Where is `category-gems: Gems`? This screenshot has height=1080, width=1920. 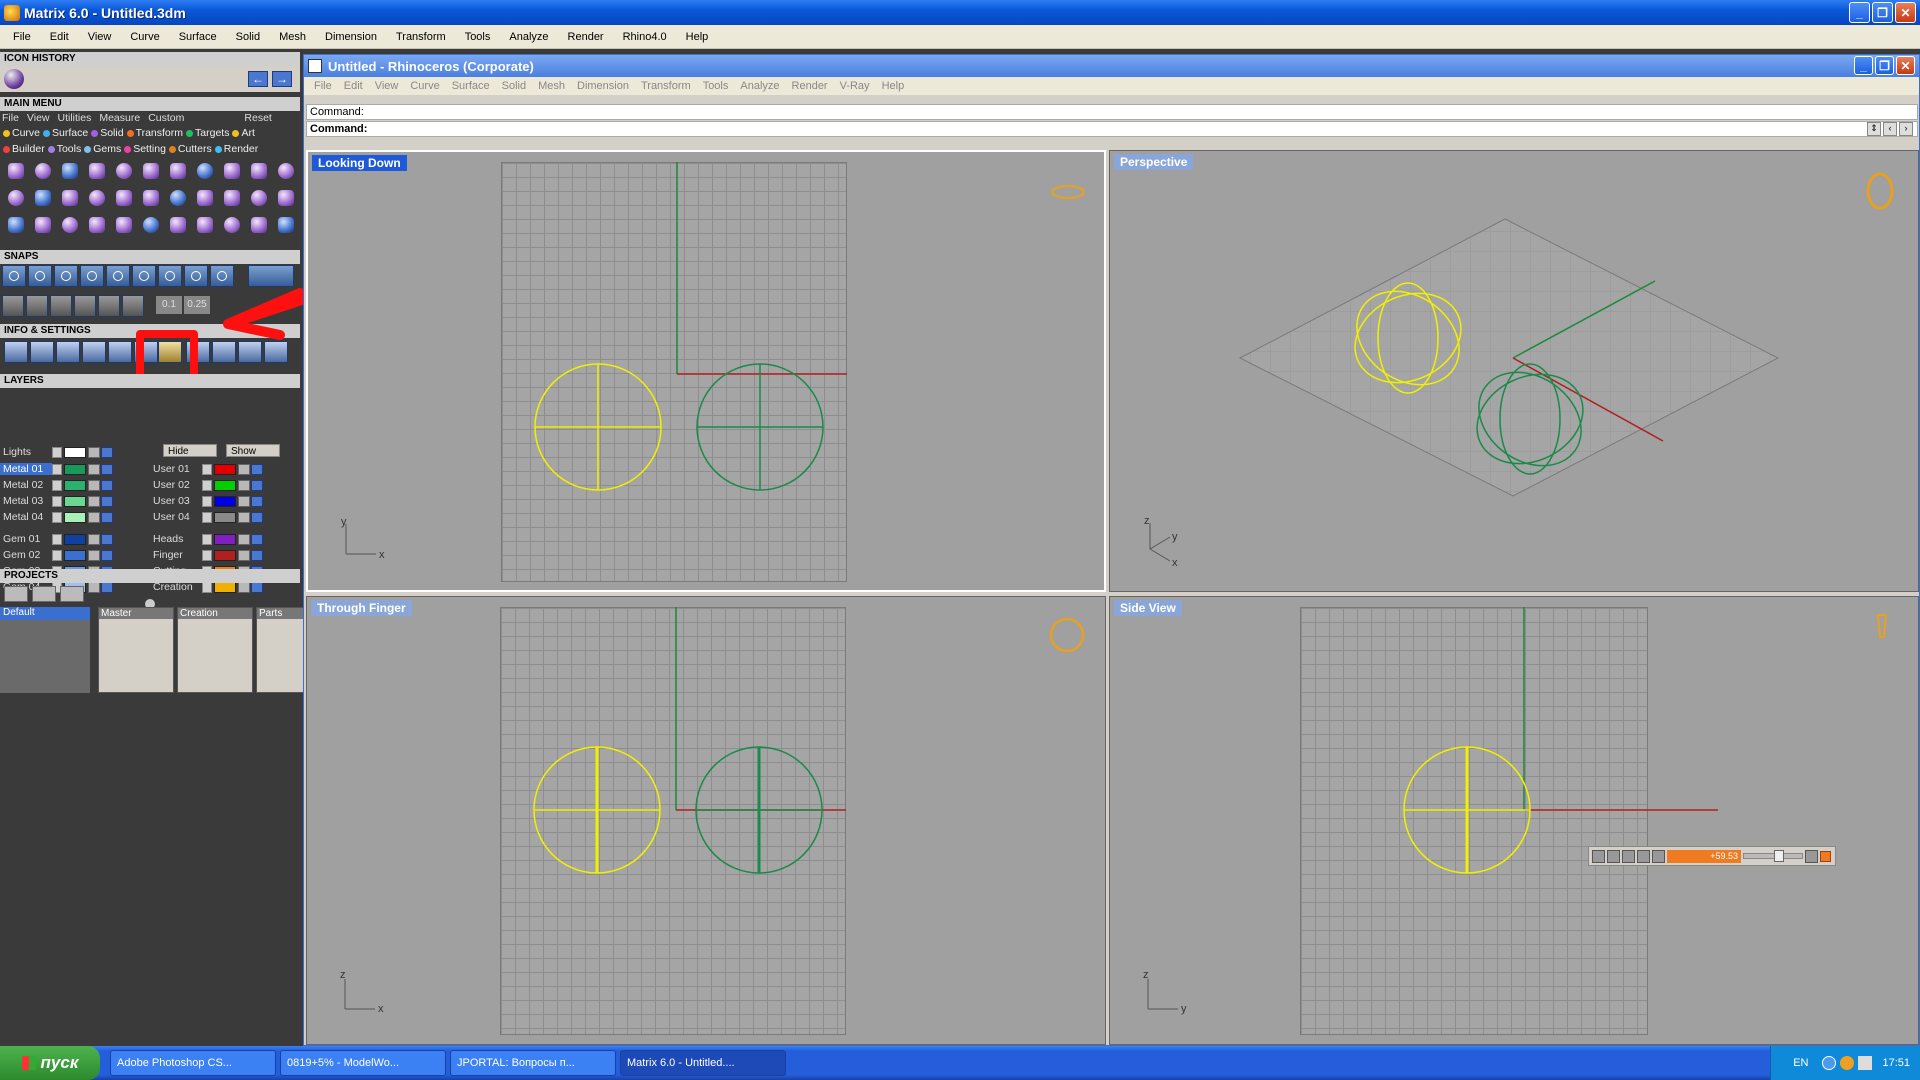 category-gems: Gems is located at coordinates (107, 149).